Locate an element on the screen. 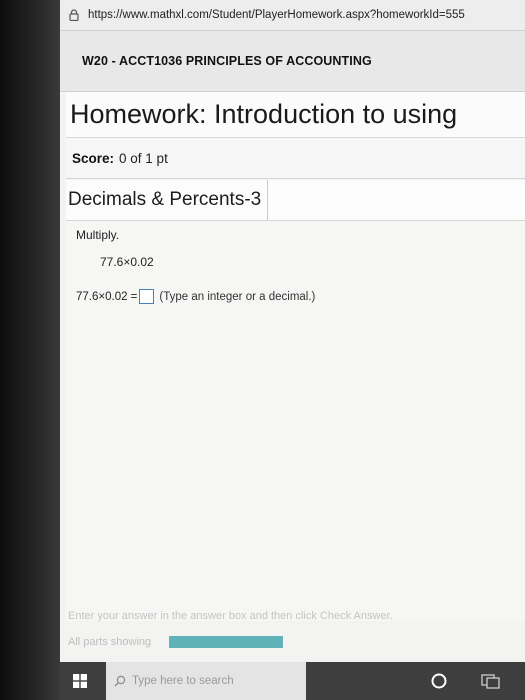 The image size is (525, 700). search-icon is located at coordinates (120, 681).